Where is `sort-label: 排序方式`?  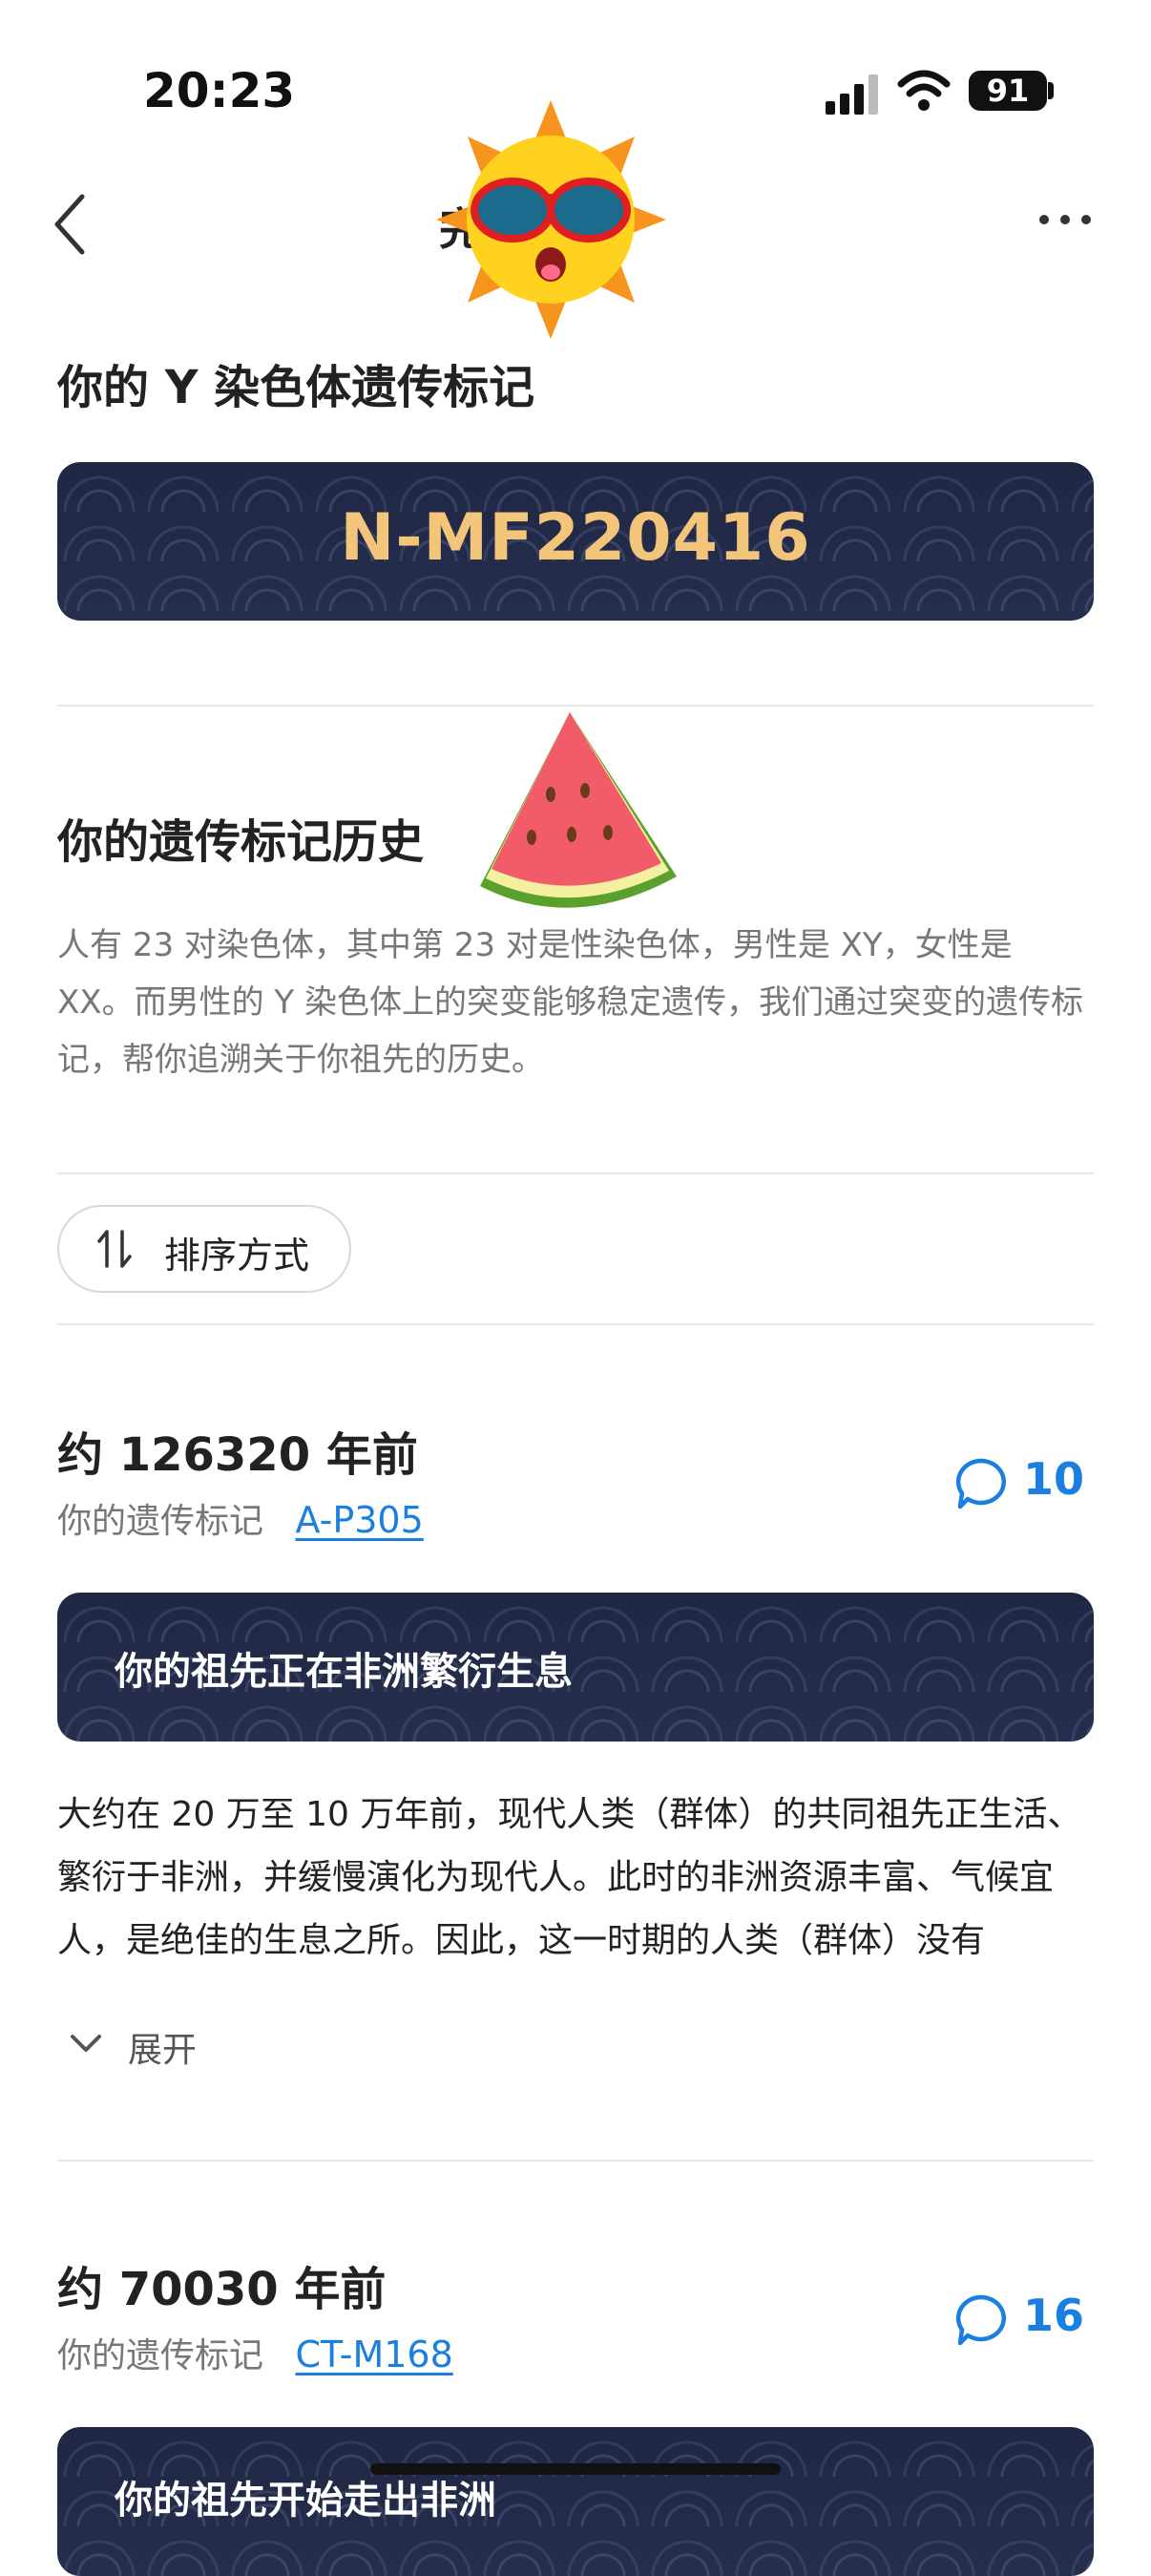
sort-label: 排序方式 is located at coordinates (237, 1256).